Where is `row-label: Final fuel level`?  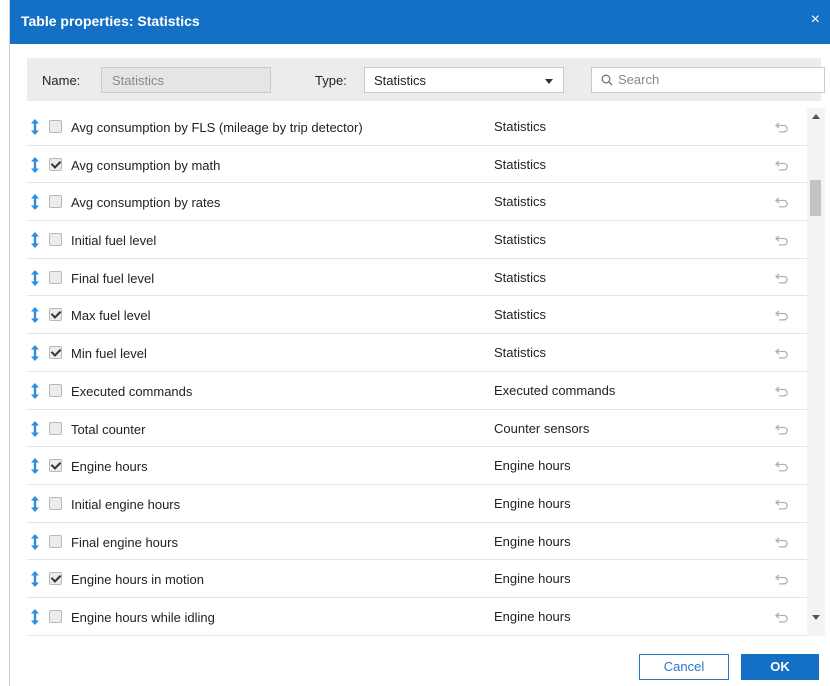
row-label: Final fuel level is located at coordinates (113, 278).